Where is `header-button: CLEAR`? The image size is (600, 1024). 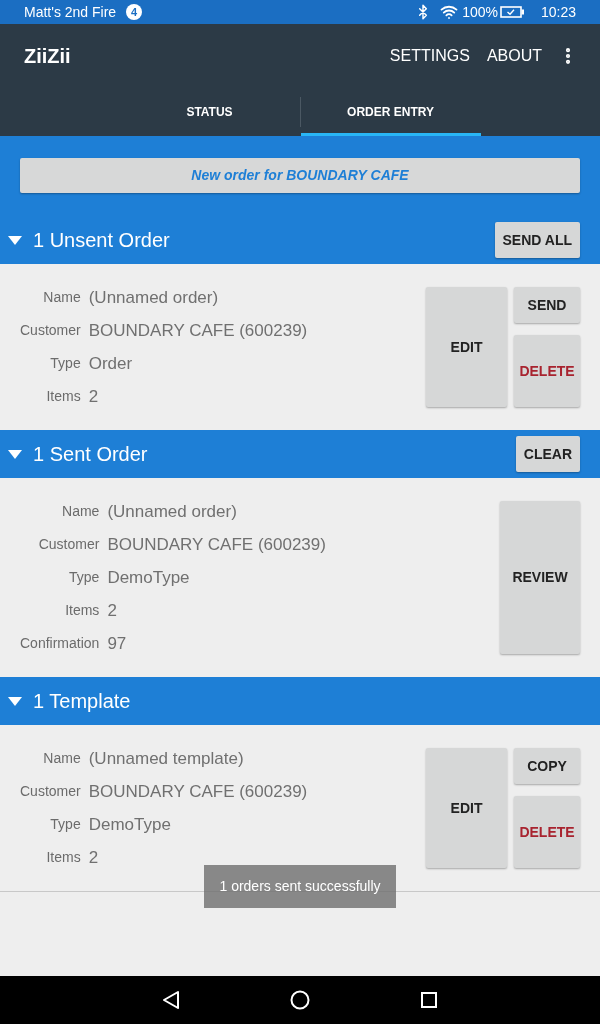
header-button: CLEAR is located at coordinates (547, 454).